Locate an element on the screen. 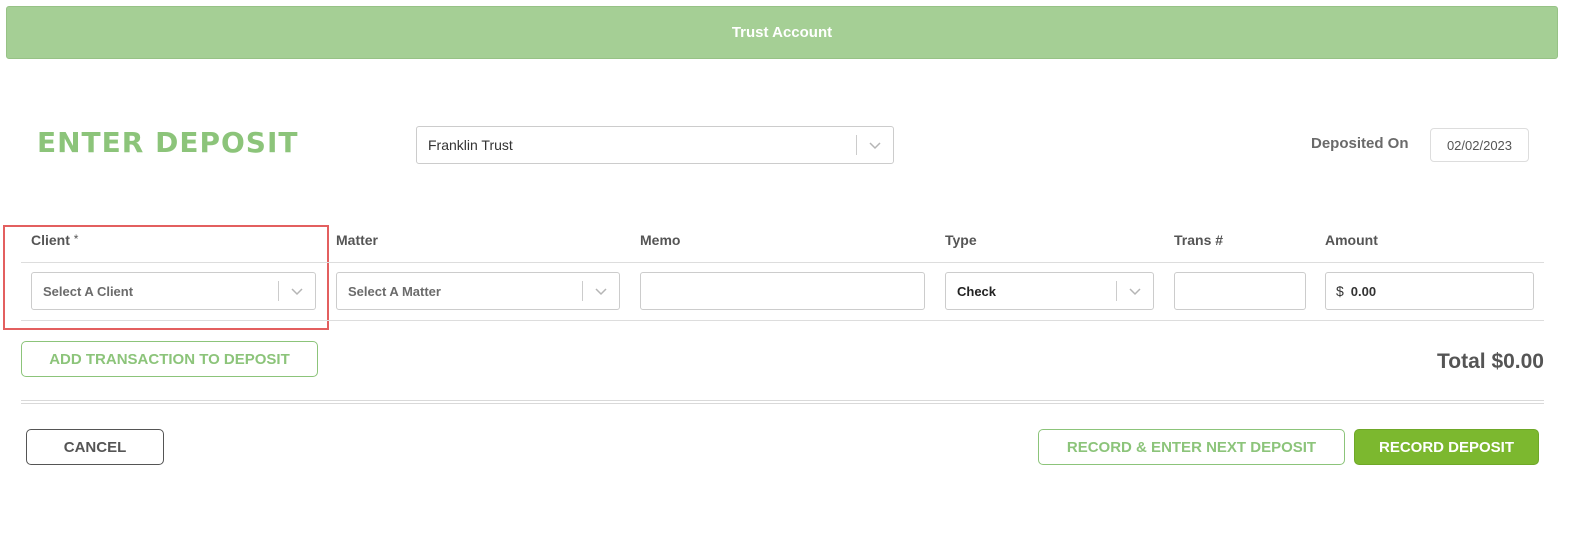 This screenshot has width=1578, height=547. amount-value: 0.00 is located at coordinates (1363, 291).